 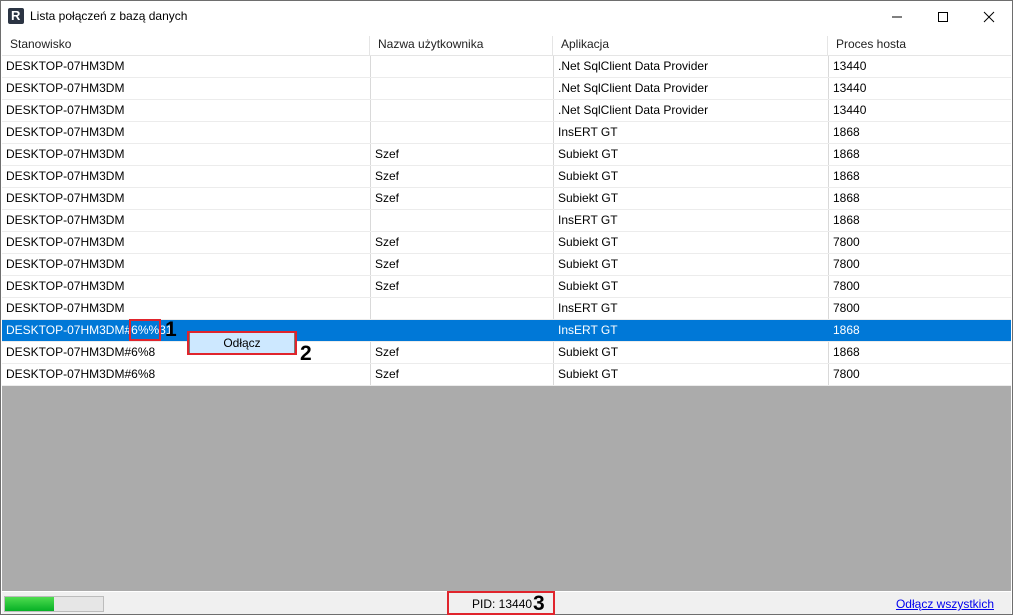 I want to click on minimize-button, so click(x=897, y=16).